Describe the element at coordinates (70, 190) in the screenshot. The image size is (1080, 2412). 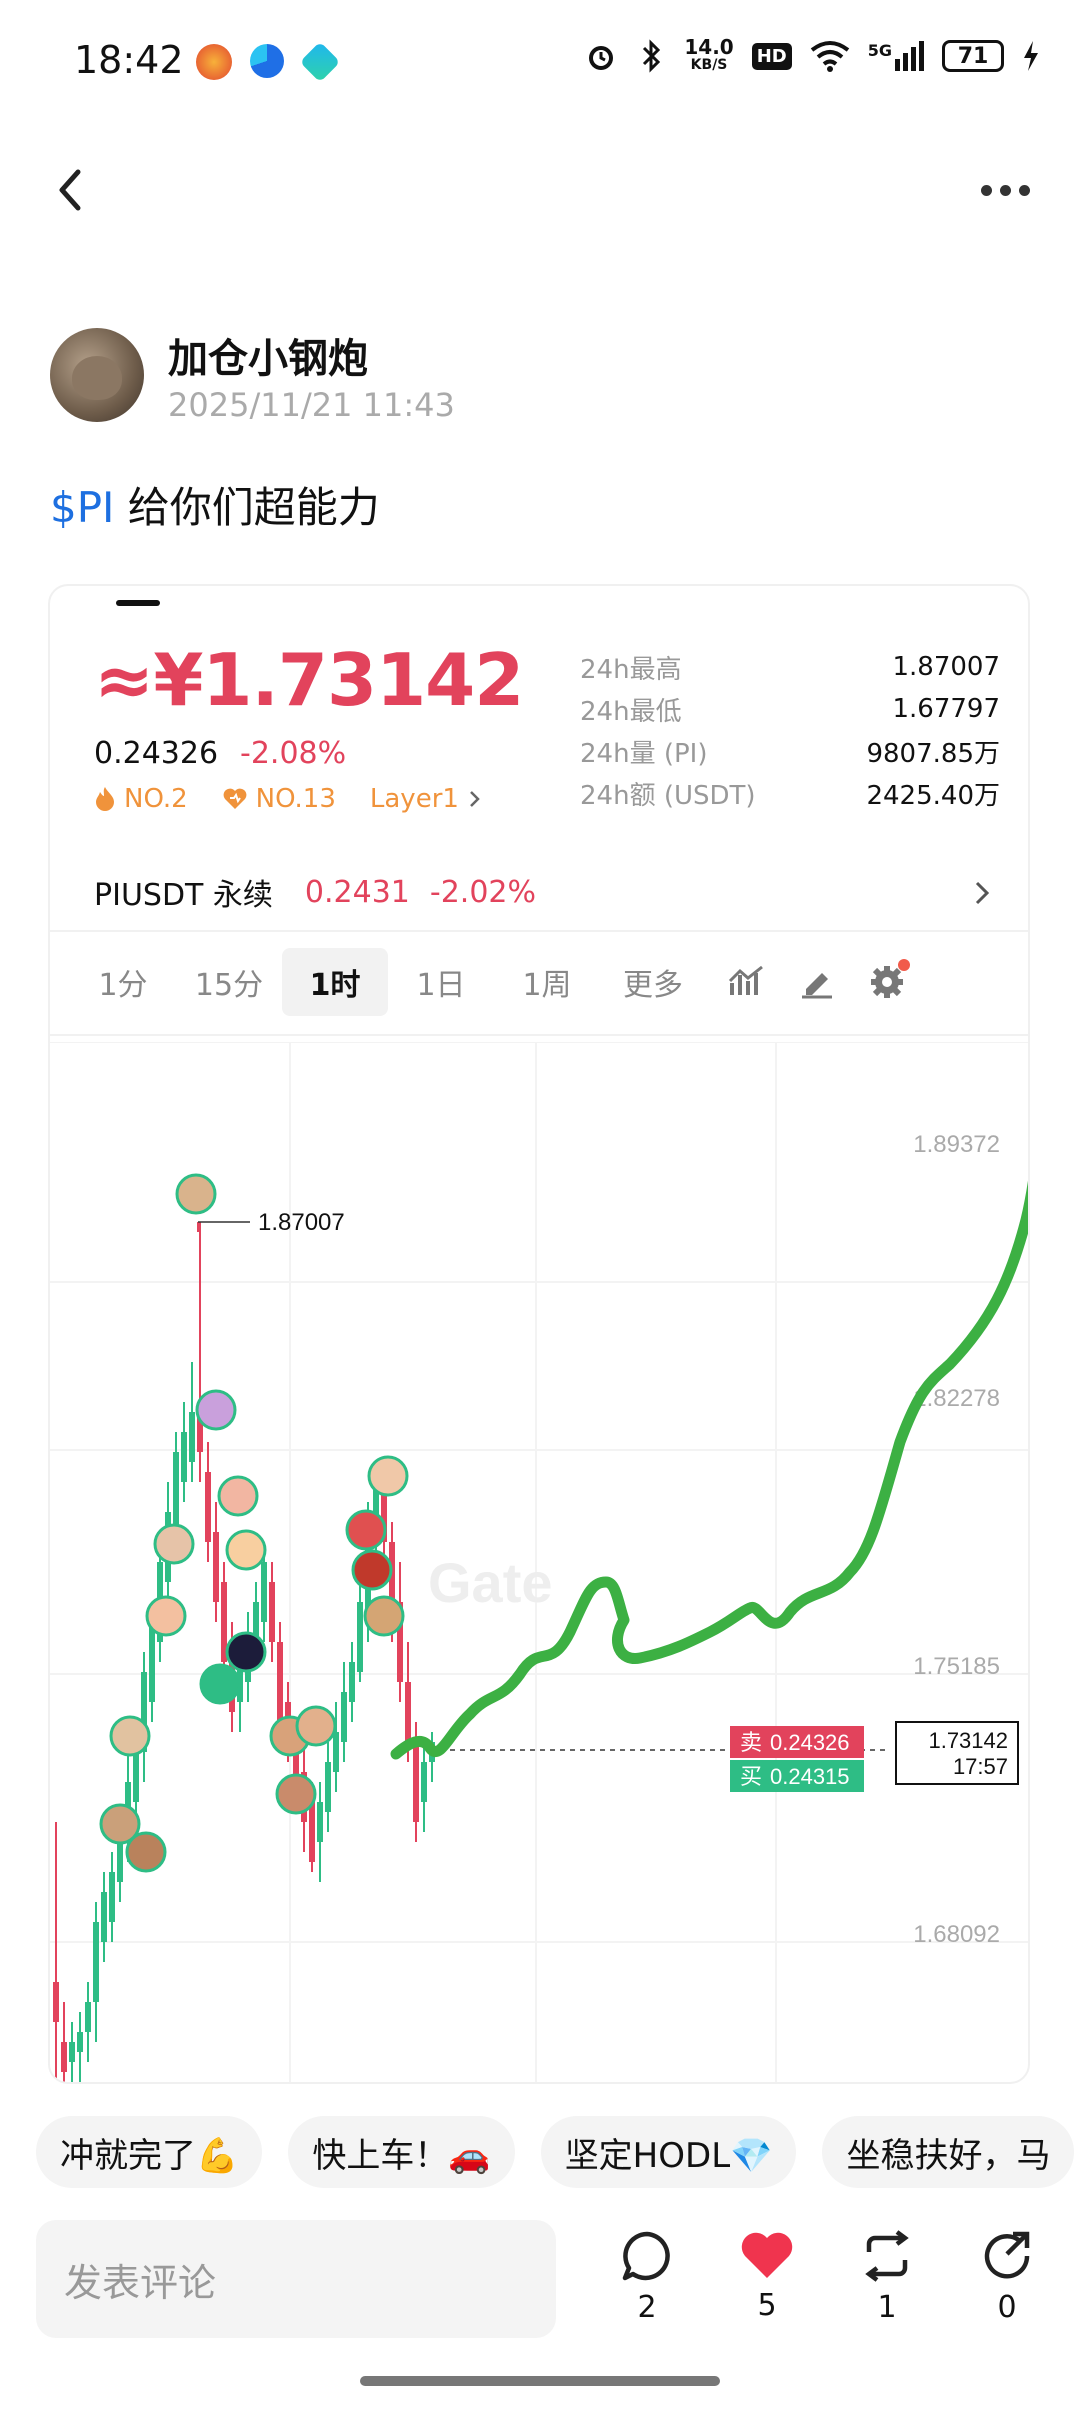
I see `chevron-left-icon` at that location.